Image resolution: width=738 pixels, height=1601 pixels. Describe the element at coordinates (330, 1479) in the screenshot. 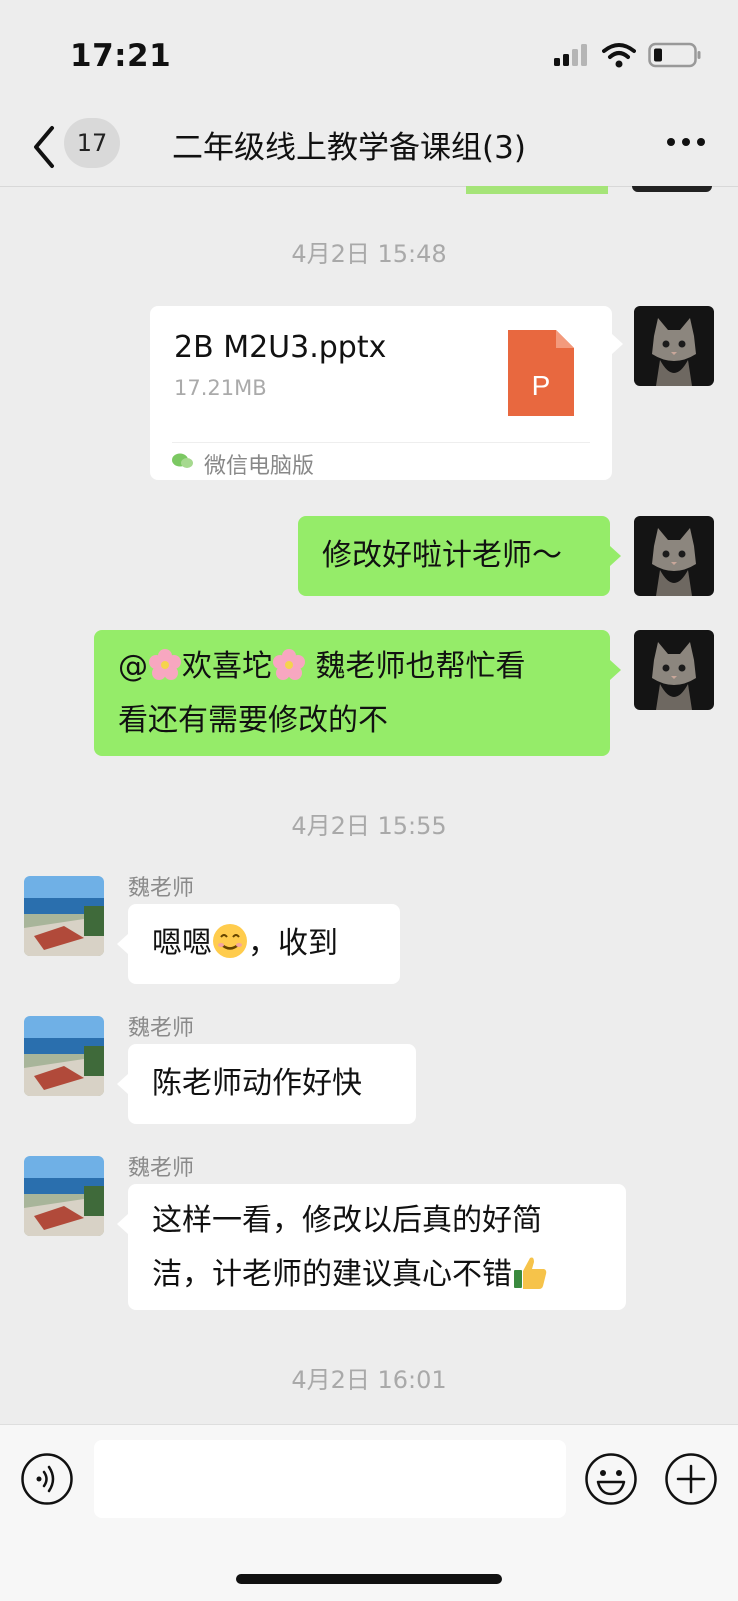

I see `message-input` at that location.